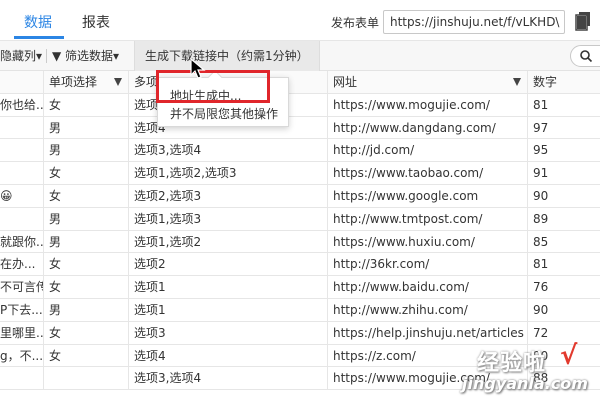 This screenshot has width=600, height=399. Describe the element at coordinates (227, 196) in the screenshot. I see `table-cell: 选项2,选项3` at that location.